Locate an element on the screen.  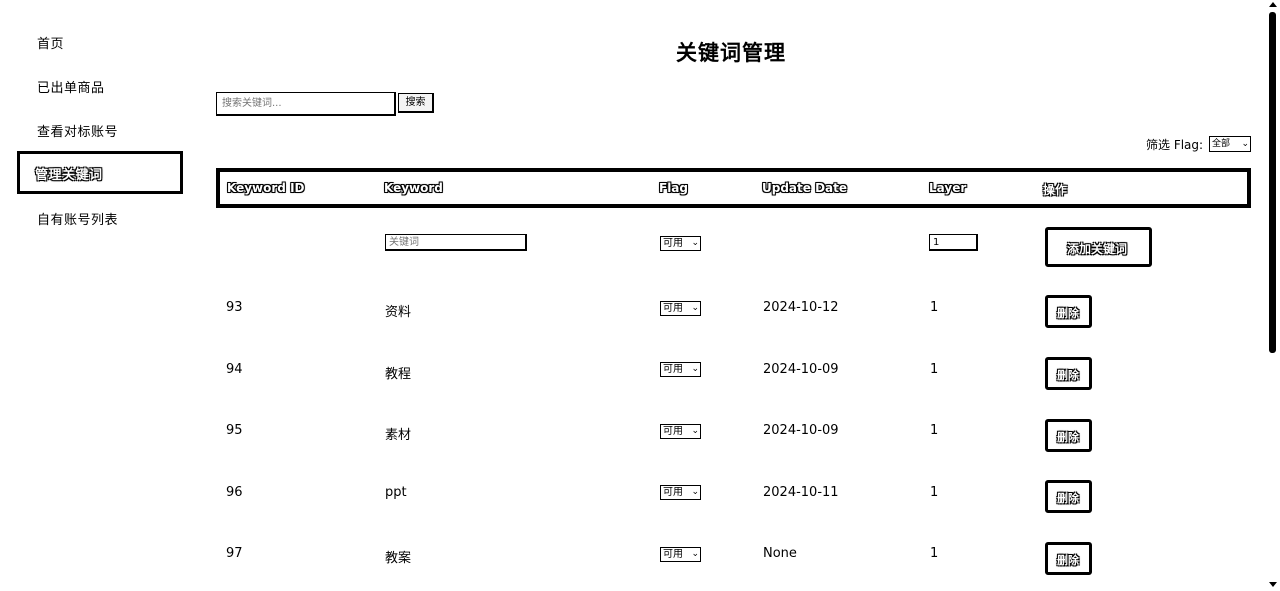
flag-filter-select: 全部 ⌄ is located at coordinates (1230, 144).